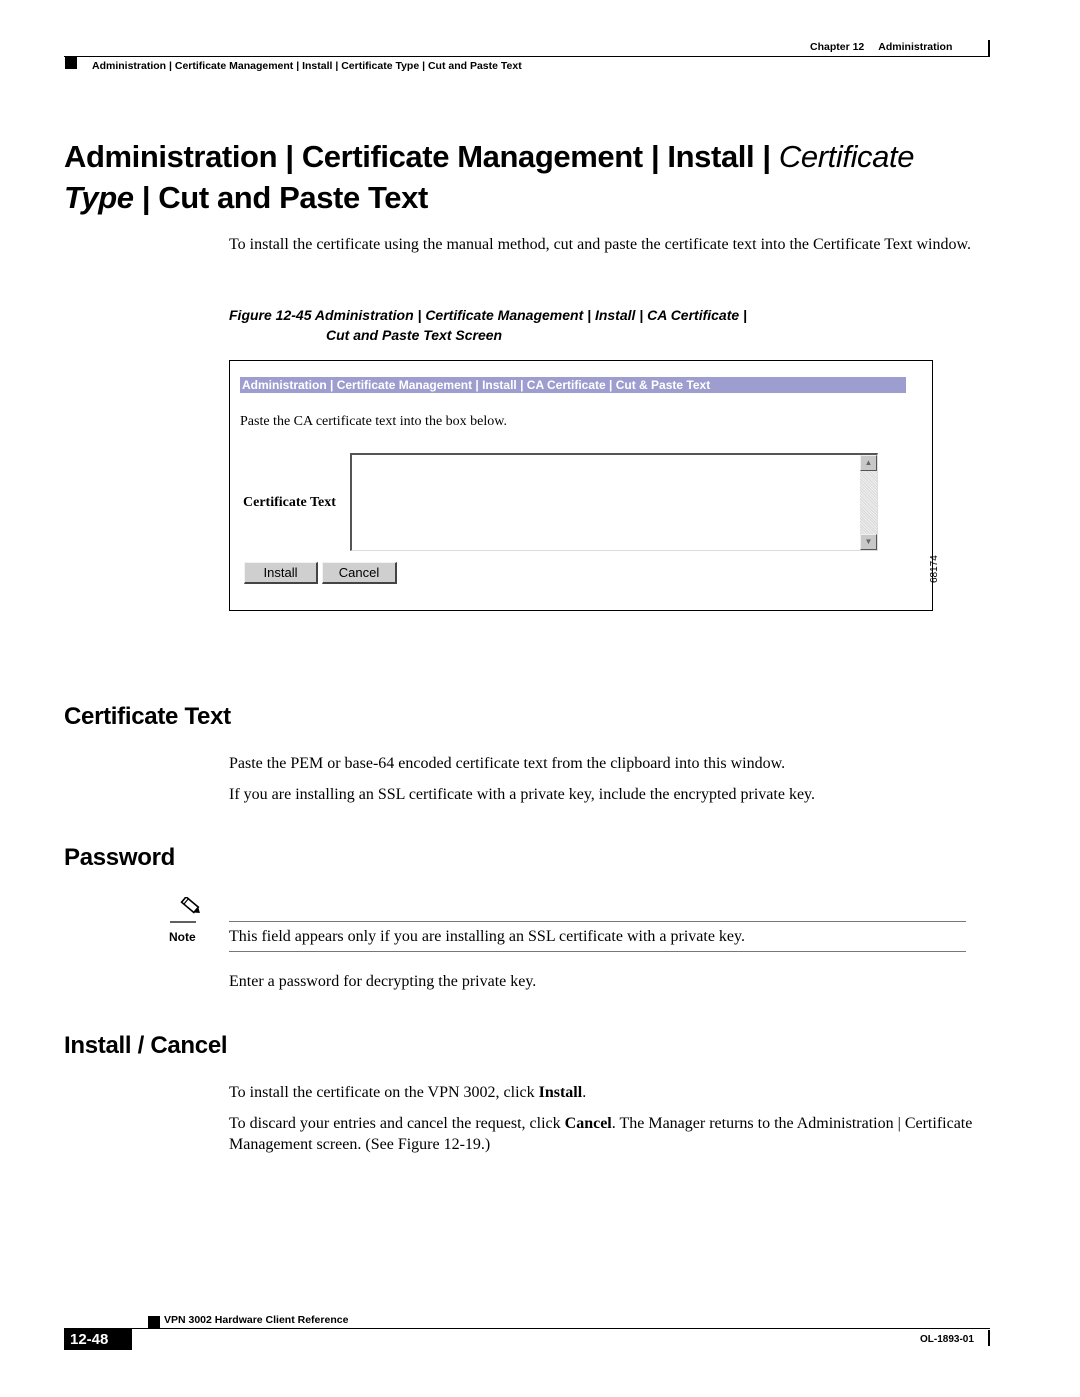 The height and width of the screenshot is (1397, 1080). Describe the element at coordinates (868, 502) in the screenshot. I see `textarea-scrollbar: ▲ ▼` at that location.